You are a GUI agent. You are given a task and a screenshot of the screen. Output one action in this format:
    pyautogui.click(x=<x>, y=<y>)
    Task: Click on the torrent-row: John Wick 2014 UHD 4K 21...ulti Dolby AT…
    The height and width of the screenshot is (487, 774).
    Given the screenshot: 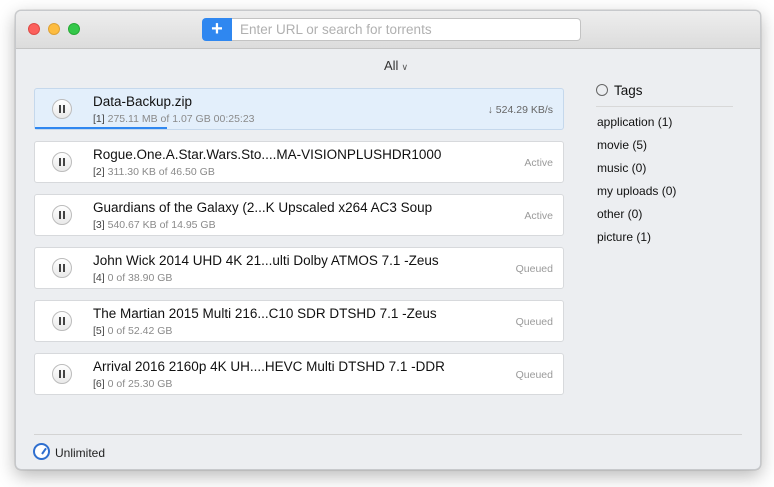 What is the action you would take?
    pyautogui.click(x=299, y=268)
    